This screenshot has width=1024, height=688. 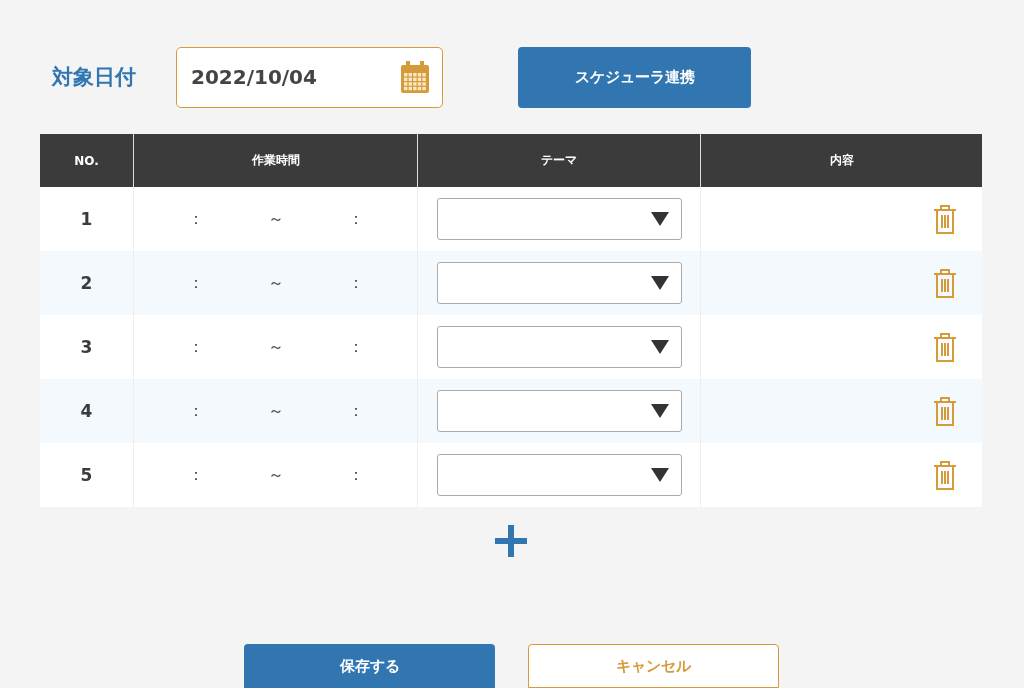 What do you see at coordinates (558, 160) in the screenshot?
I see `column-header: テーマ` at bounding box center [558, 160].